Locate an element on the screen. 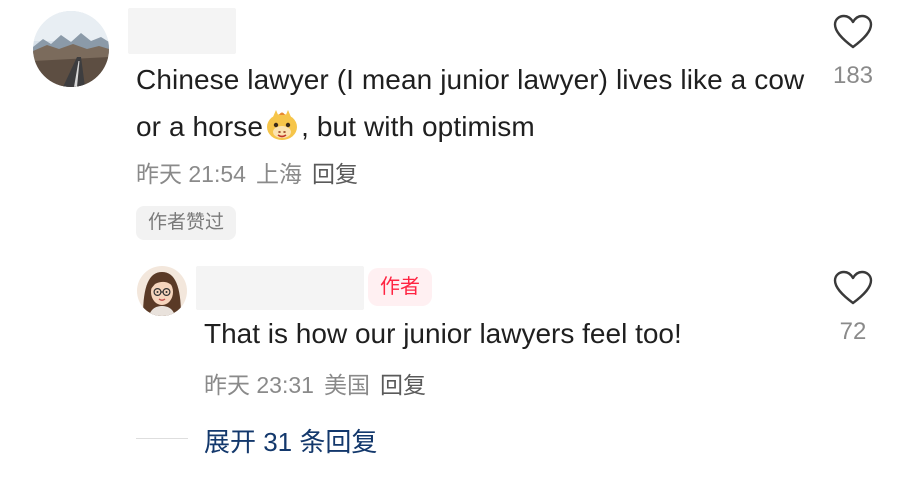  reply-text: That is how our junior lawyers feel too! is located at coordinates (443, 333).